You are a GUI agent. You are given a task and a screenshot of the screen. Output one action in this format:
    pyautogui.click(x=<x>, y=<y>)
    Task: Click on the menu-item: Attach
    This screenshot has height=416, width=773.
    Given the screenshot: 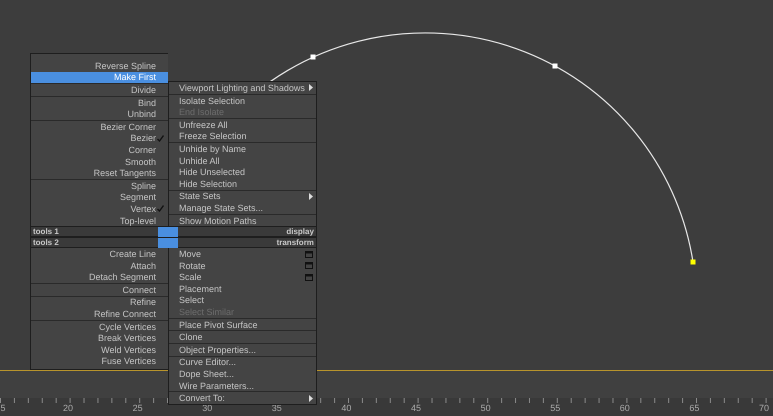 What is the action you would take?
    pyautogui.click(x=99, y=266)
    